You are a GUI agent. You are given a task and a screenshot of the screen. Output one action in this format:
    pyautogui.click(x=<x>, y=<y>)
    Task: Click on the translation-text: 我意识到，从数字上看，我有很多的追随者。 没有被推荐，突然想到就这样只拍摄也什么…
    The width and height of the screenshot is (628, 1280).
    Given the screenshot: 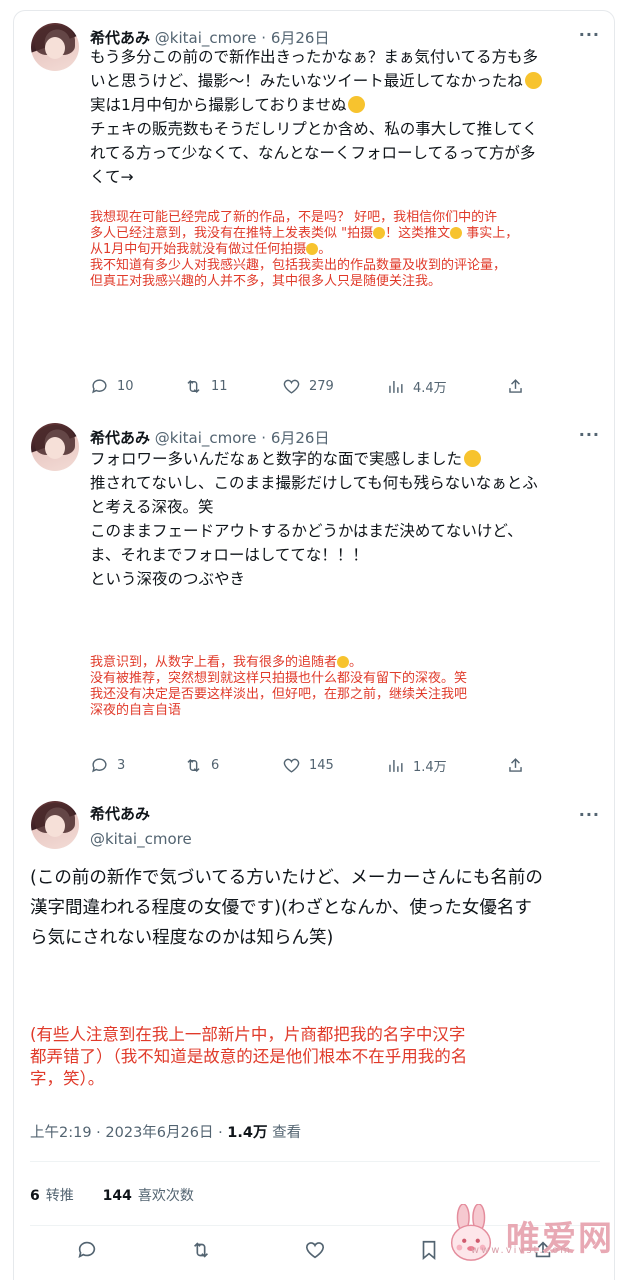 What is the action you would take?
    pyautogui.click(x=279, y=686)
    